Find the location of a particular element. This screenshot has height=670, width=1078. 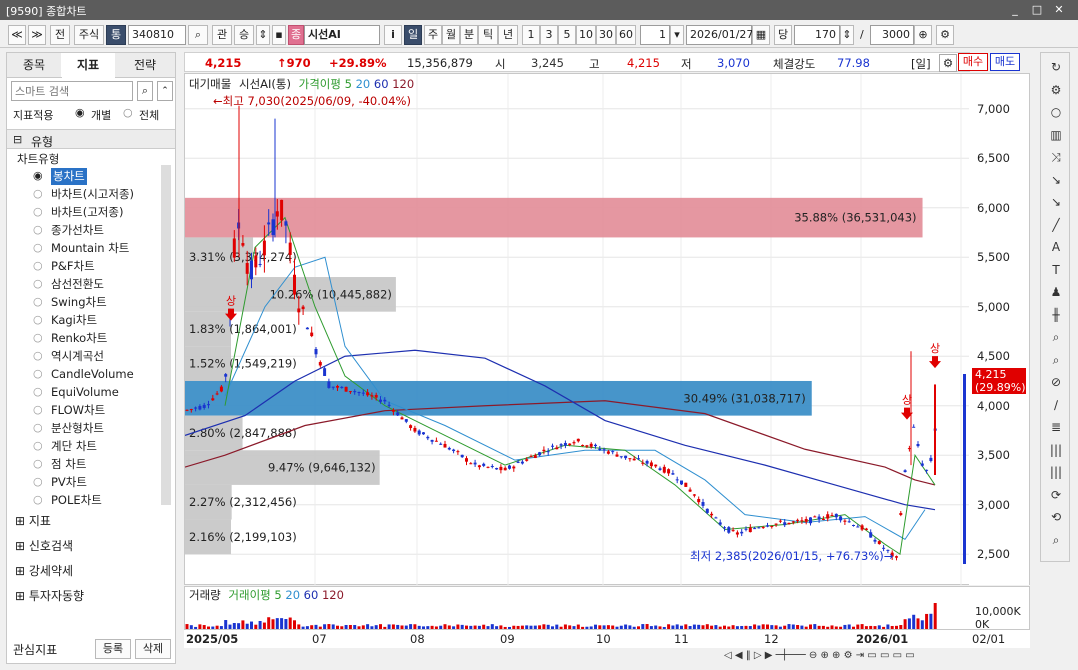

settings-small-icon: ▪ is located at coordinates (279, 35).